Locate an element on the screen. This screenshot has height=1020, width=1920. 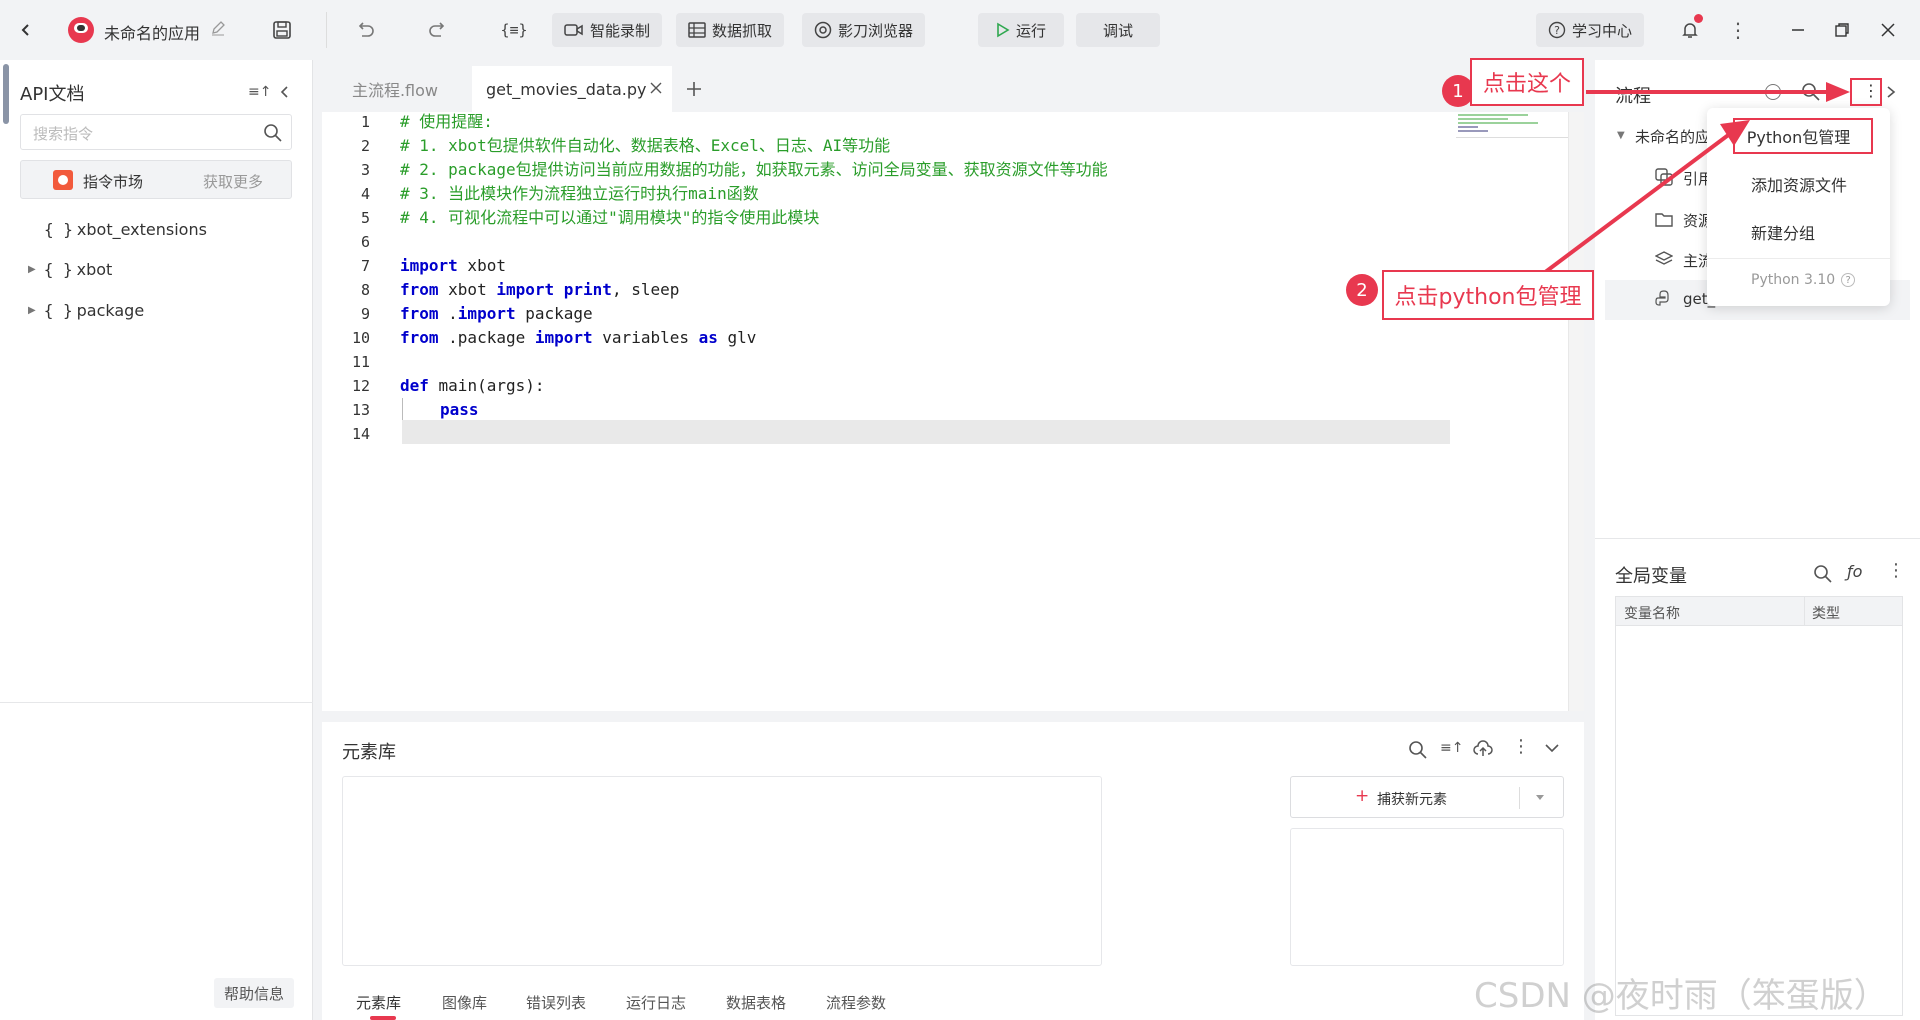
annotation-note-1: 点击这个 is located at coordinates (1527, 82).